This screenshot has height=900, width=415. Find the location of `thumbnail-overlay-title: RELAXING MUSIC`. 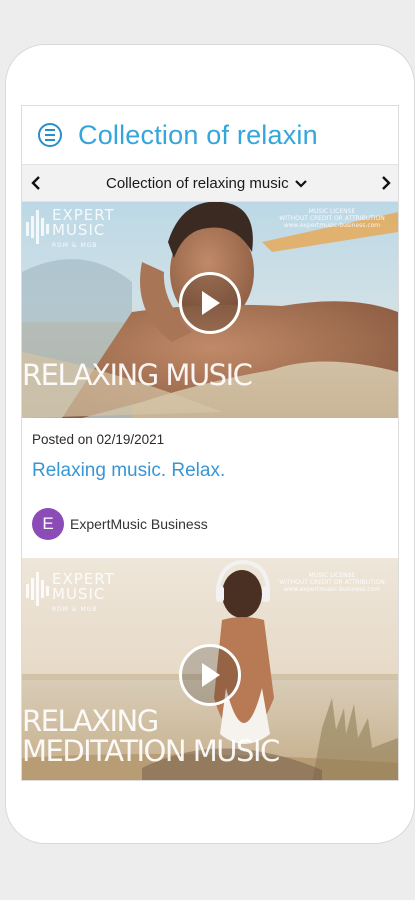

thumbnail-overlay-title: RELAXING MUSIC is located at coordinates (137, 375).